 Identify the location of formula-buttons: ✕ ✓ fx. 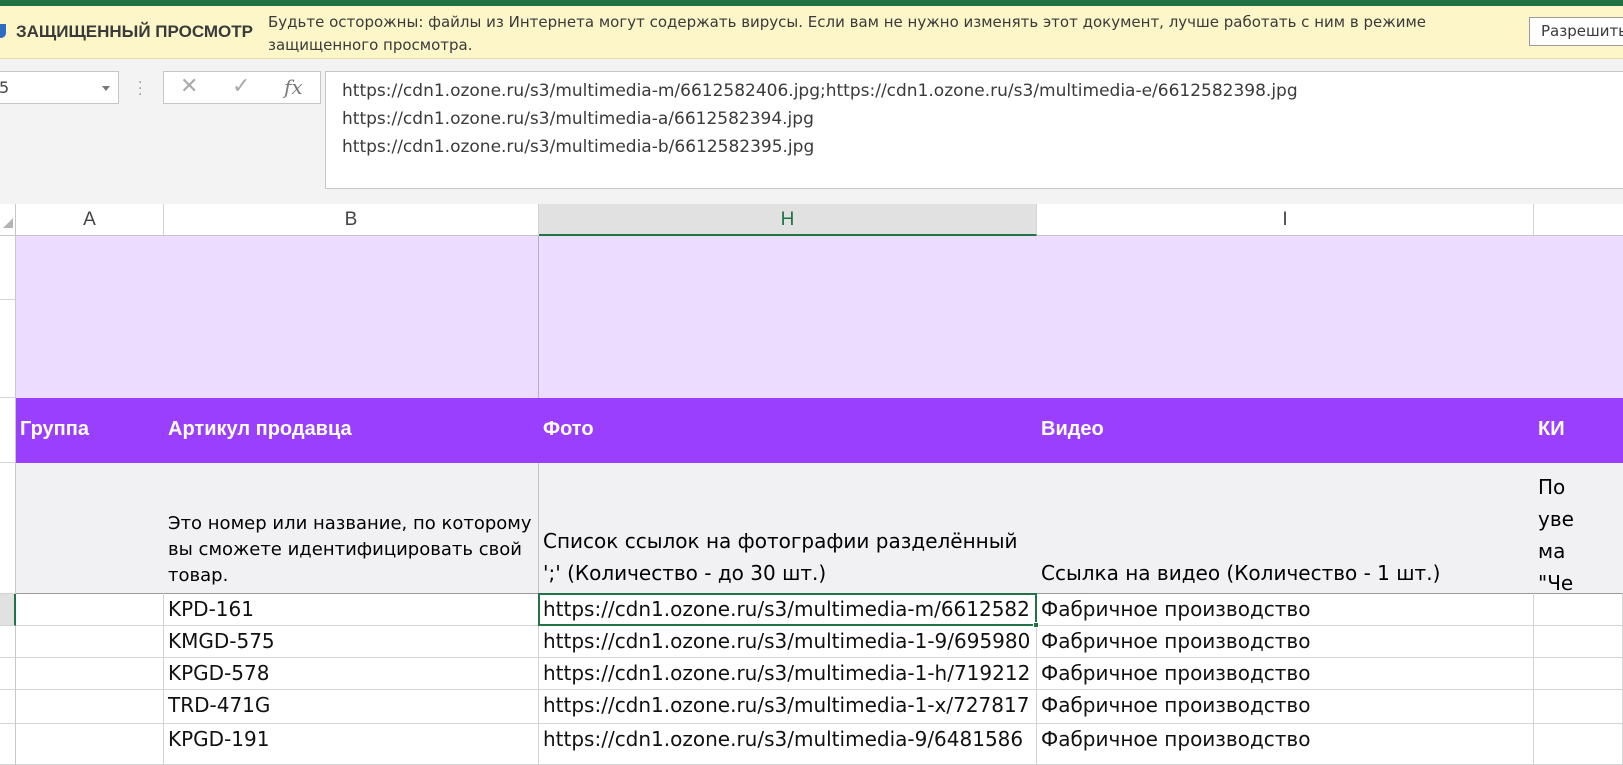
(242, 87).